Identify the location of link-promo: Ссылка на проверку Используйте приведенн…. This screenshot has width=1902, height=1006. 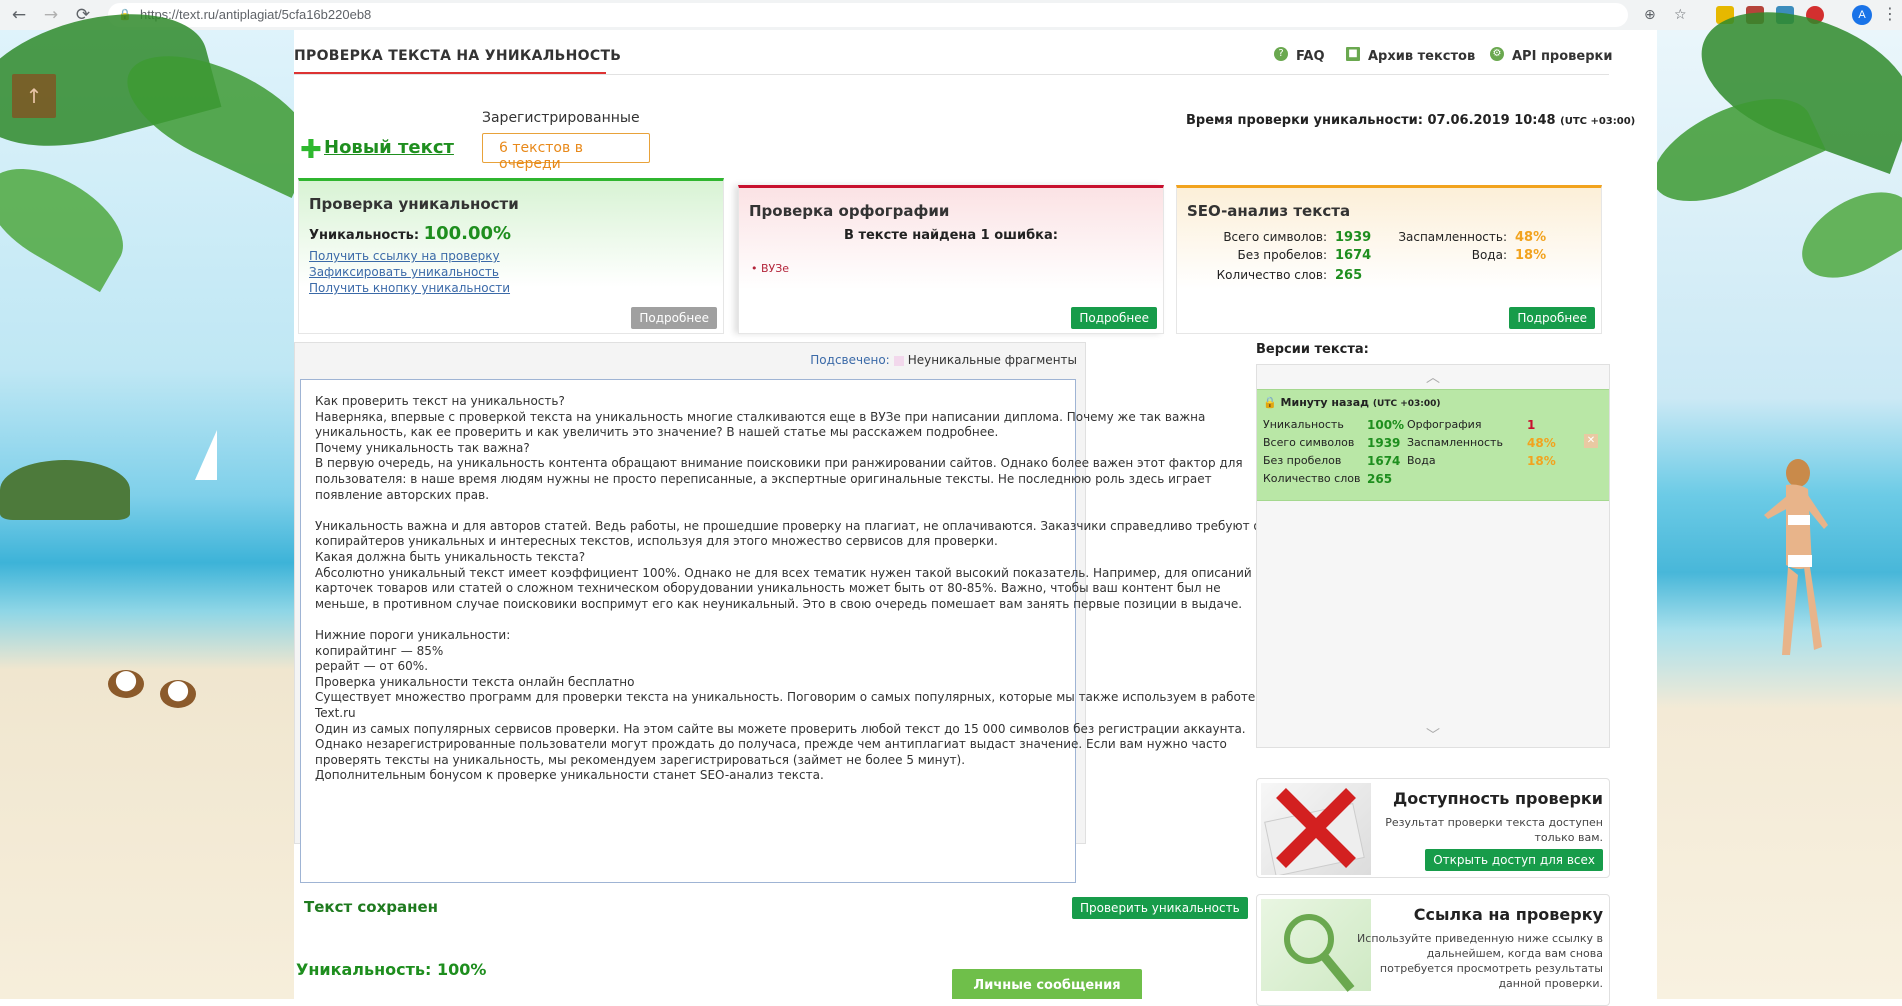
(1433, 950).